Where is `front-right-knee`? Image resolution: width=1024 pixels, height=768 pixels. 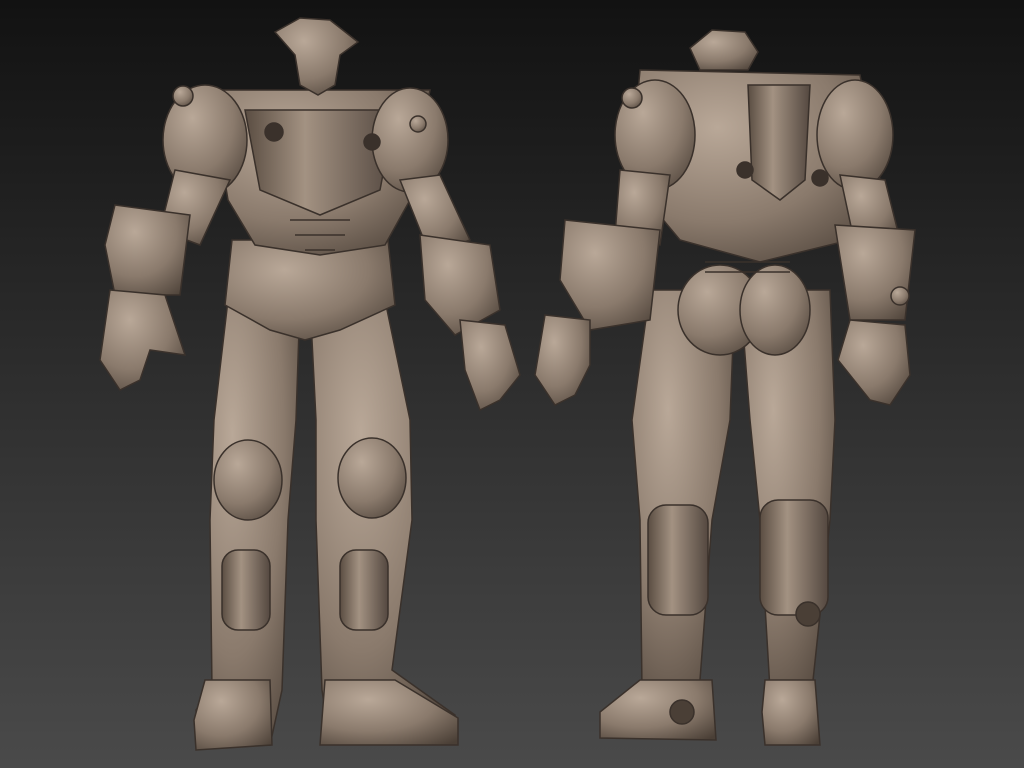
front-right-knee is located at coordinates (372, 478).